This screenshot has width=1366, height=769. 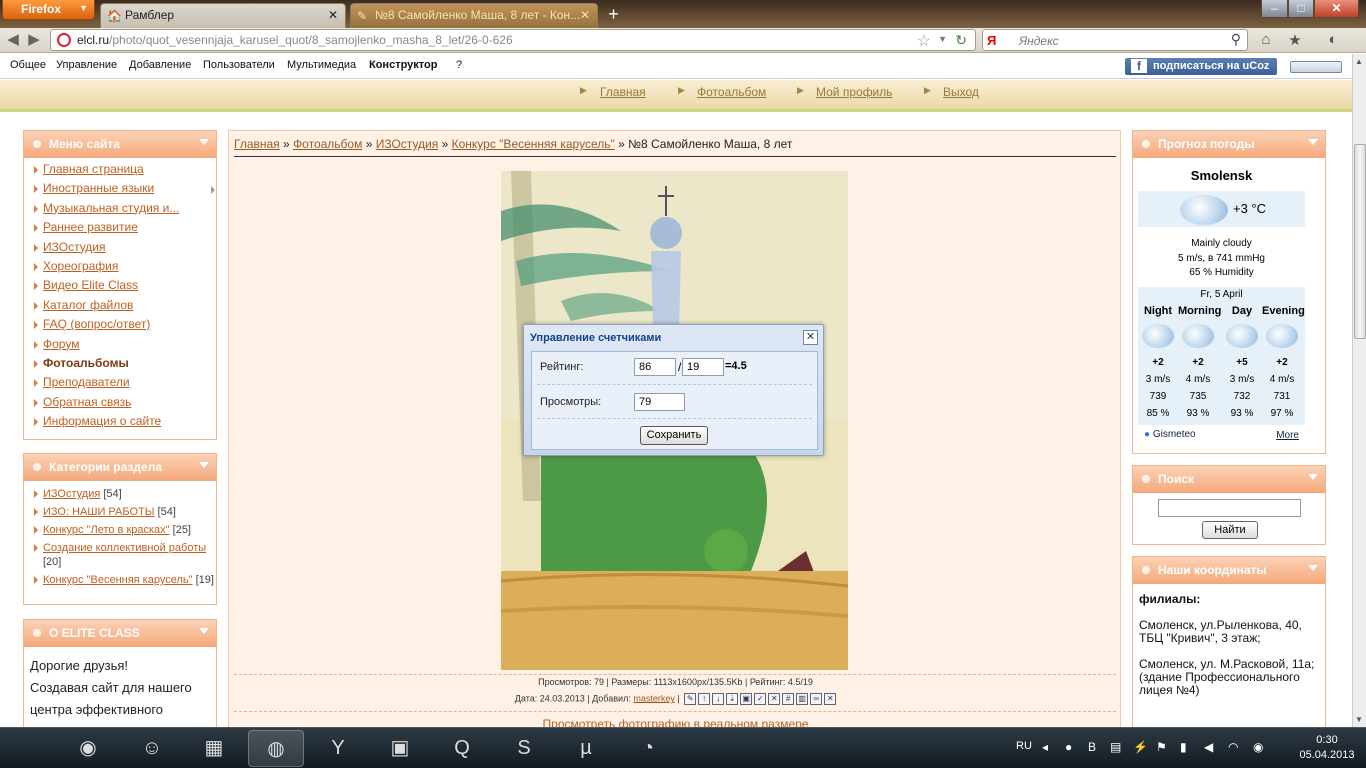 What do you see at coordinates (1360, 241) in the screenshot?
I see `scrollbar-thumb` at bounding box center [1360, 241].